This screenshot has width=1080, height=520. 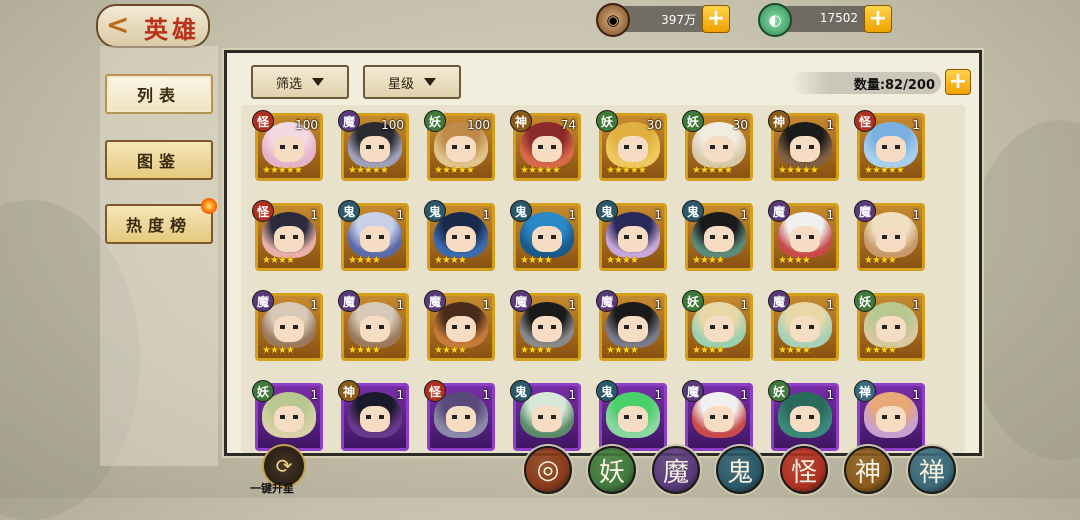 I want to click on coin-value: 397万, so click(x=678, y=20).